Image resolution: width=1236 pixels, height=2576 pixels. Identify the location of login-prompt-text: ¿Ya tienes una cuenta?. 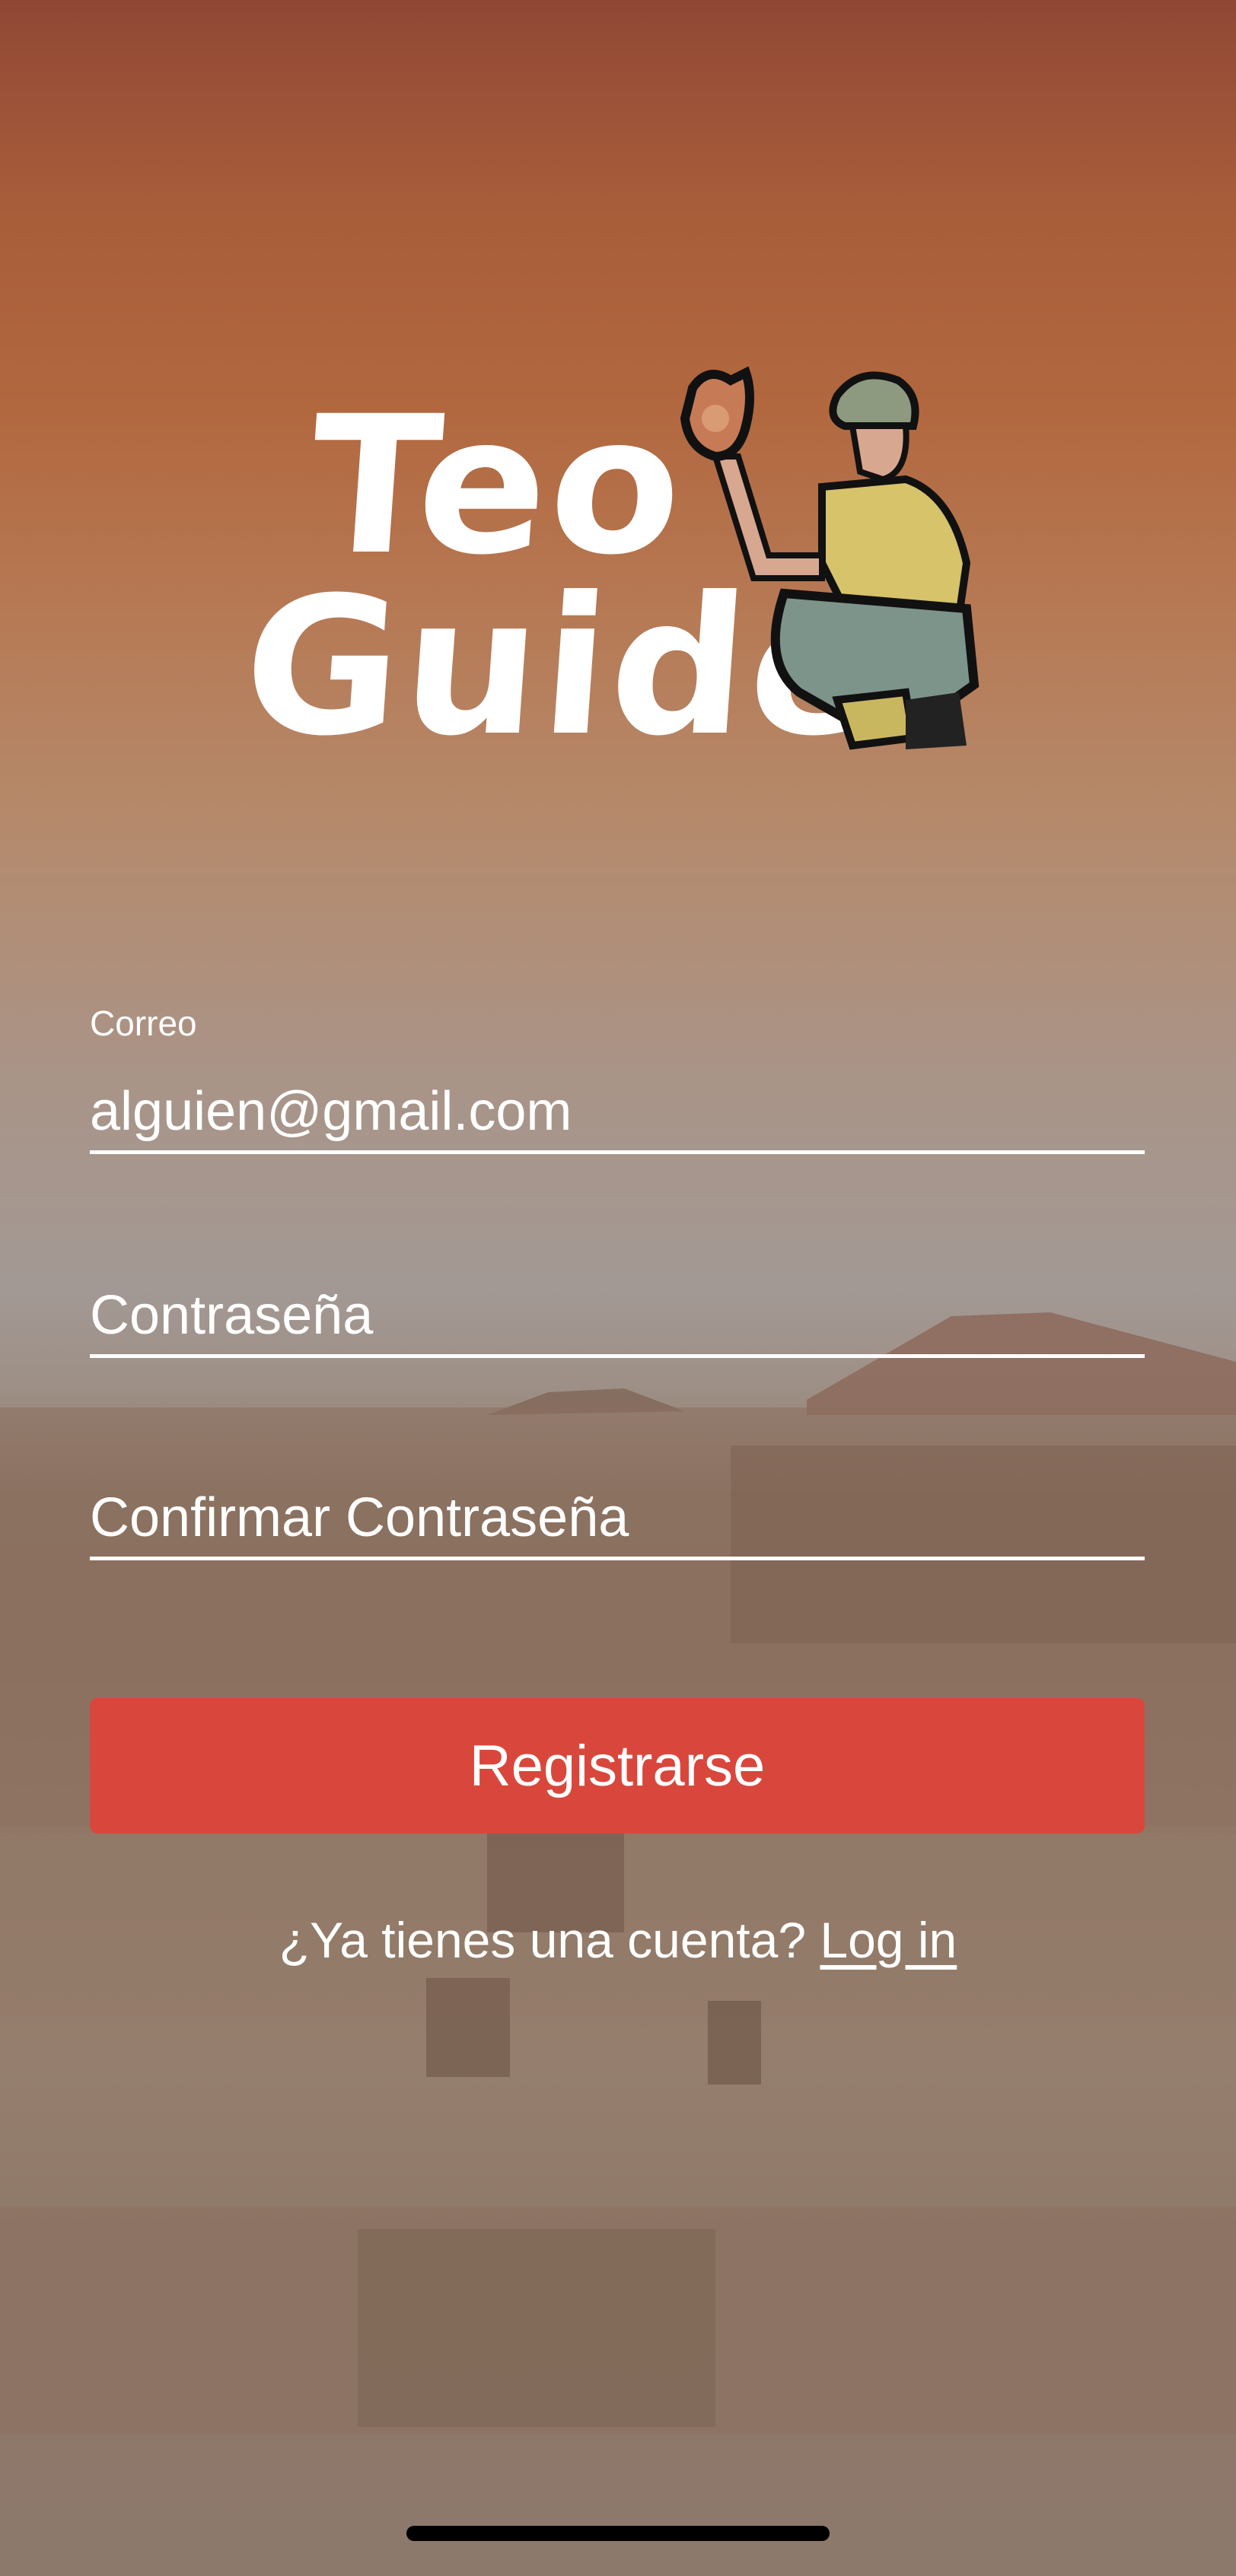
(549, 1940).